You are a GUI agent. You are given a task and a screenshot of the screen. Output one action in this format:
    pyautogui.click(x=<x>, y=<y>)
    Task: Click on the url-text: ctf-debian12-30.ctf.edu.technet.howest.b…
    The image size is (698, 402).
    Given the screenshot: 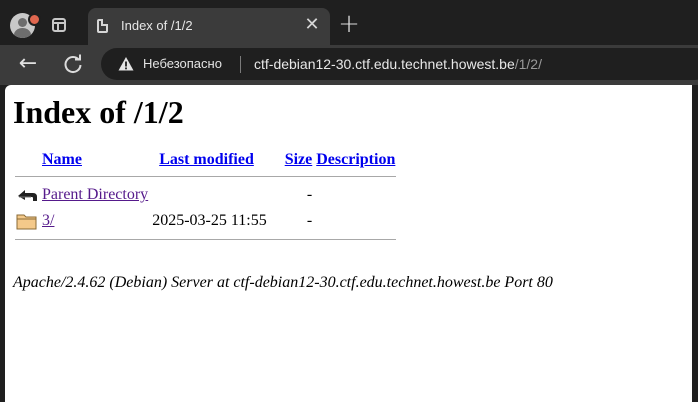 What is the action you would take?
    pyautogui.click(x=398, y=64)
    